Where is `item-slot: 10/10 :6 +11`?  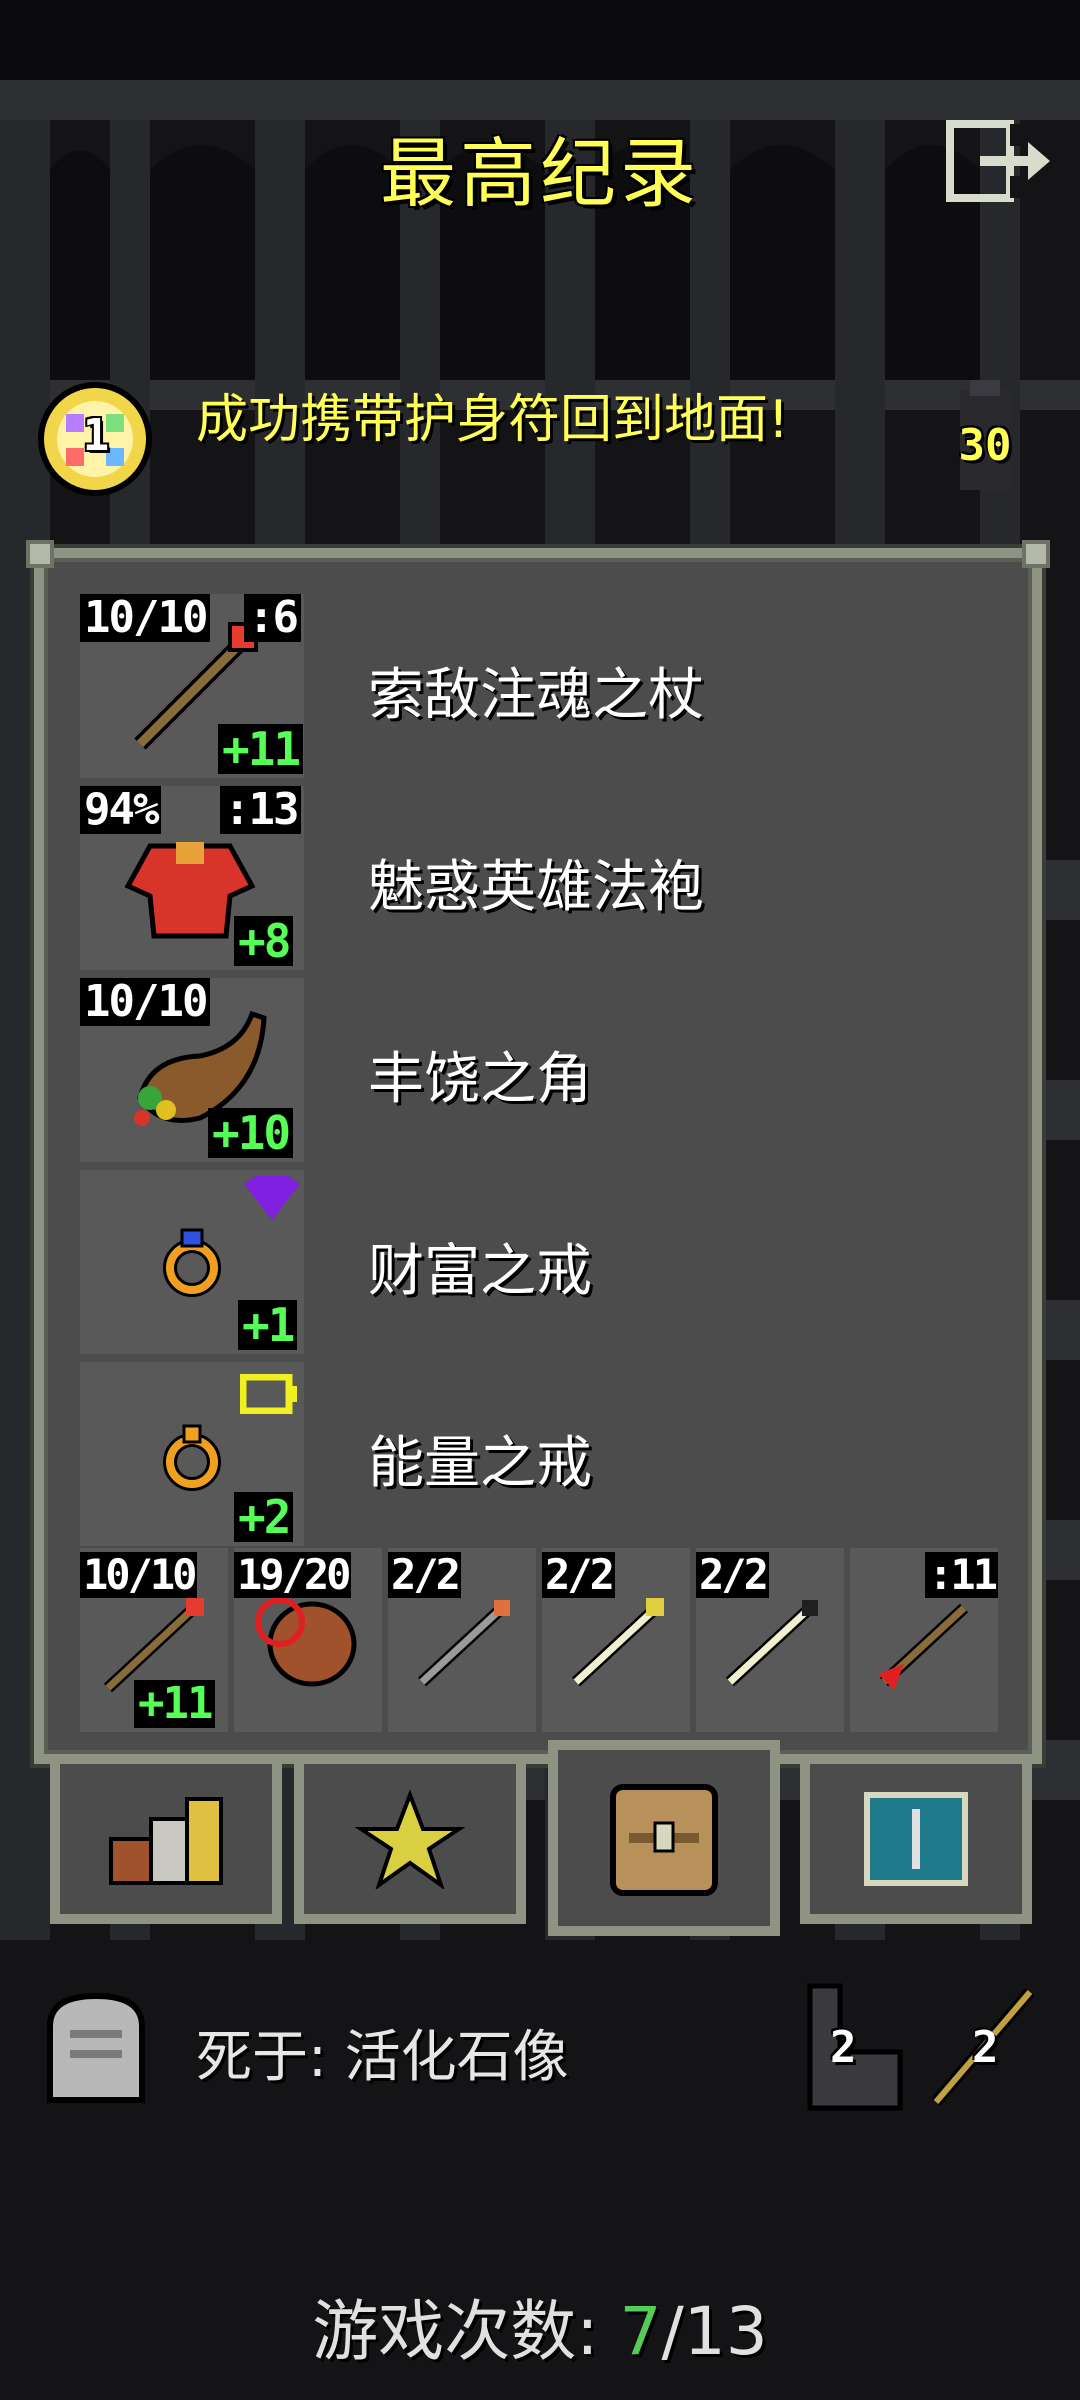
item-slot: 10/10 :6 +11 is located at coordinates (192, 686).